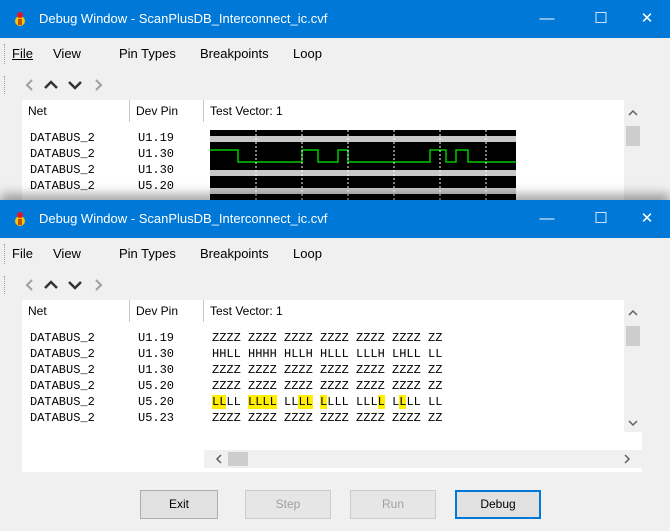 This screenshot has width=670, height=531. I want to click on horizontal-scrollbar, so click(423, 459).